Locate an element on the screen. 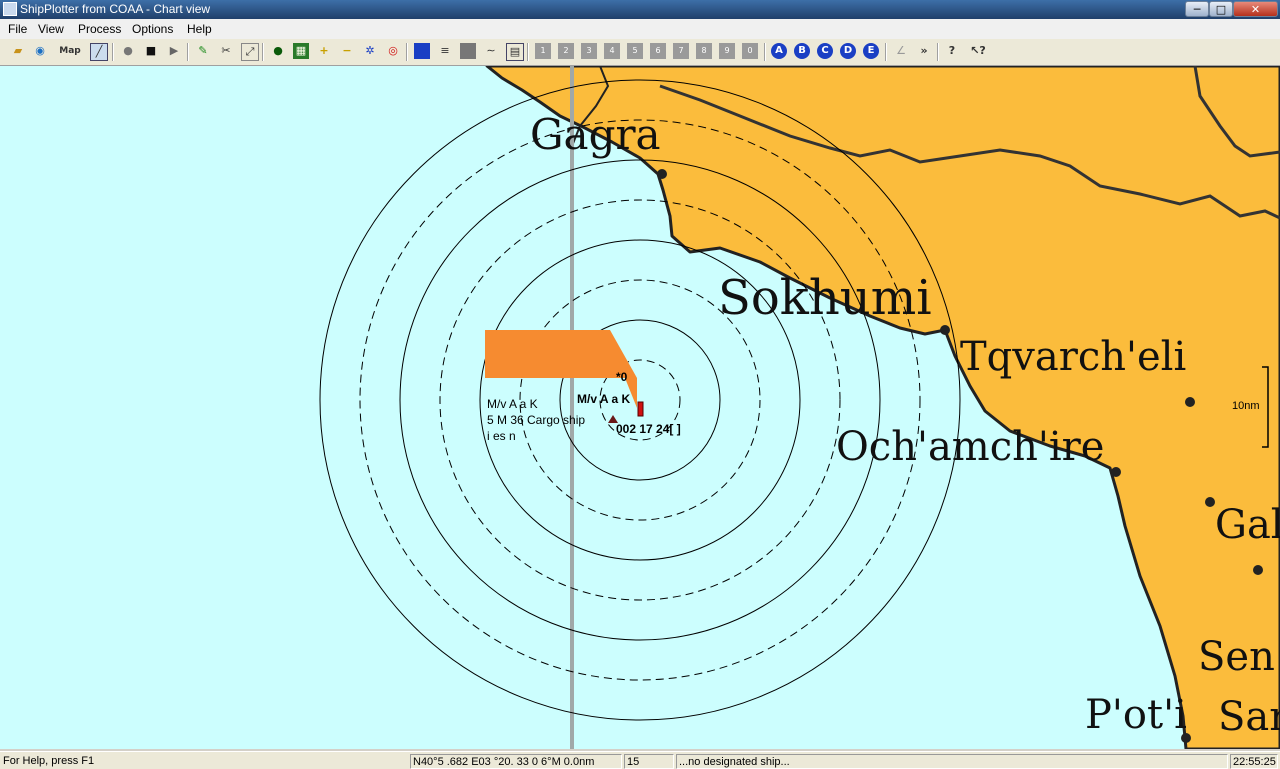  target-icon: ◎ is located at coordinates (393, 51).